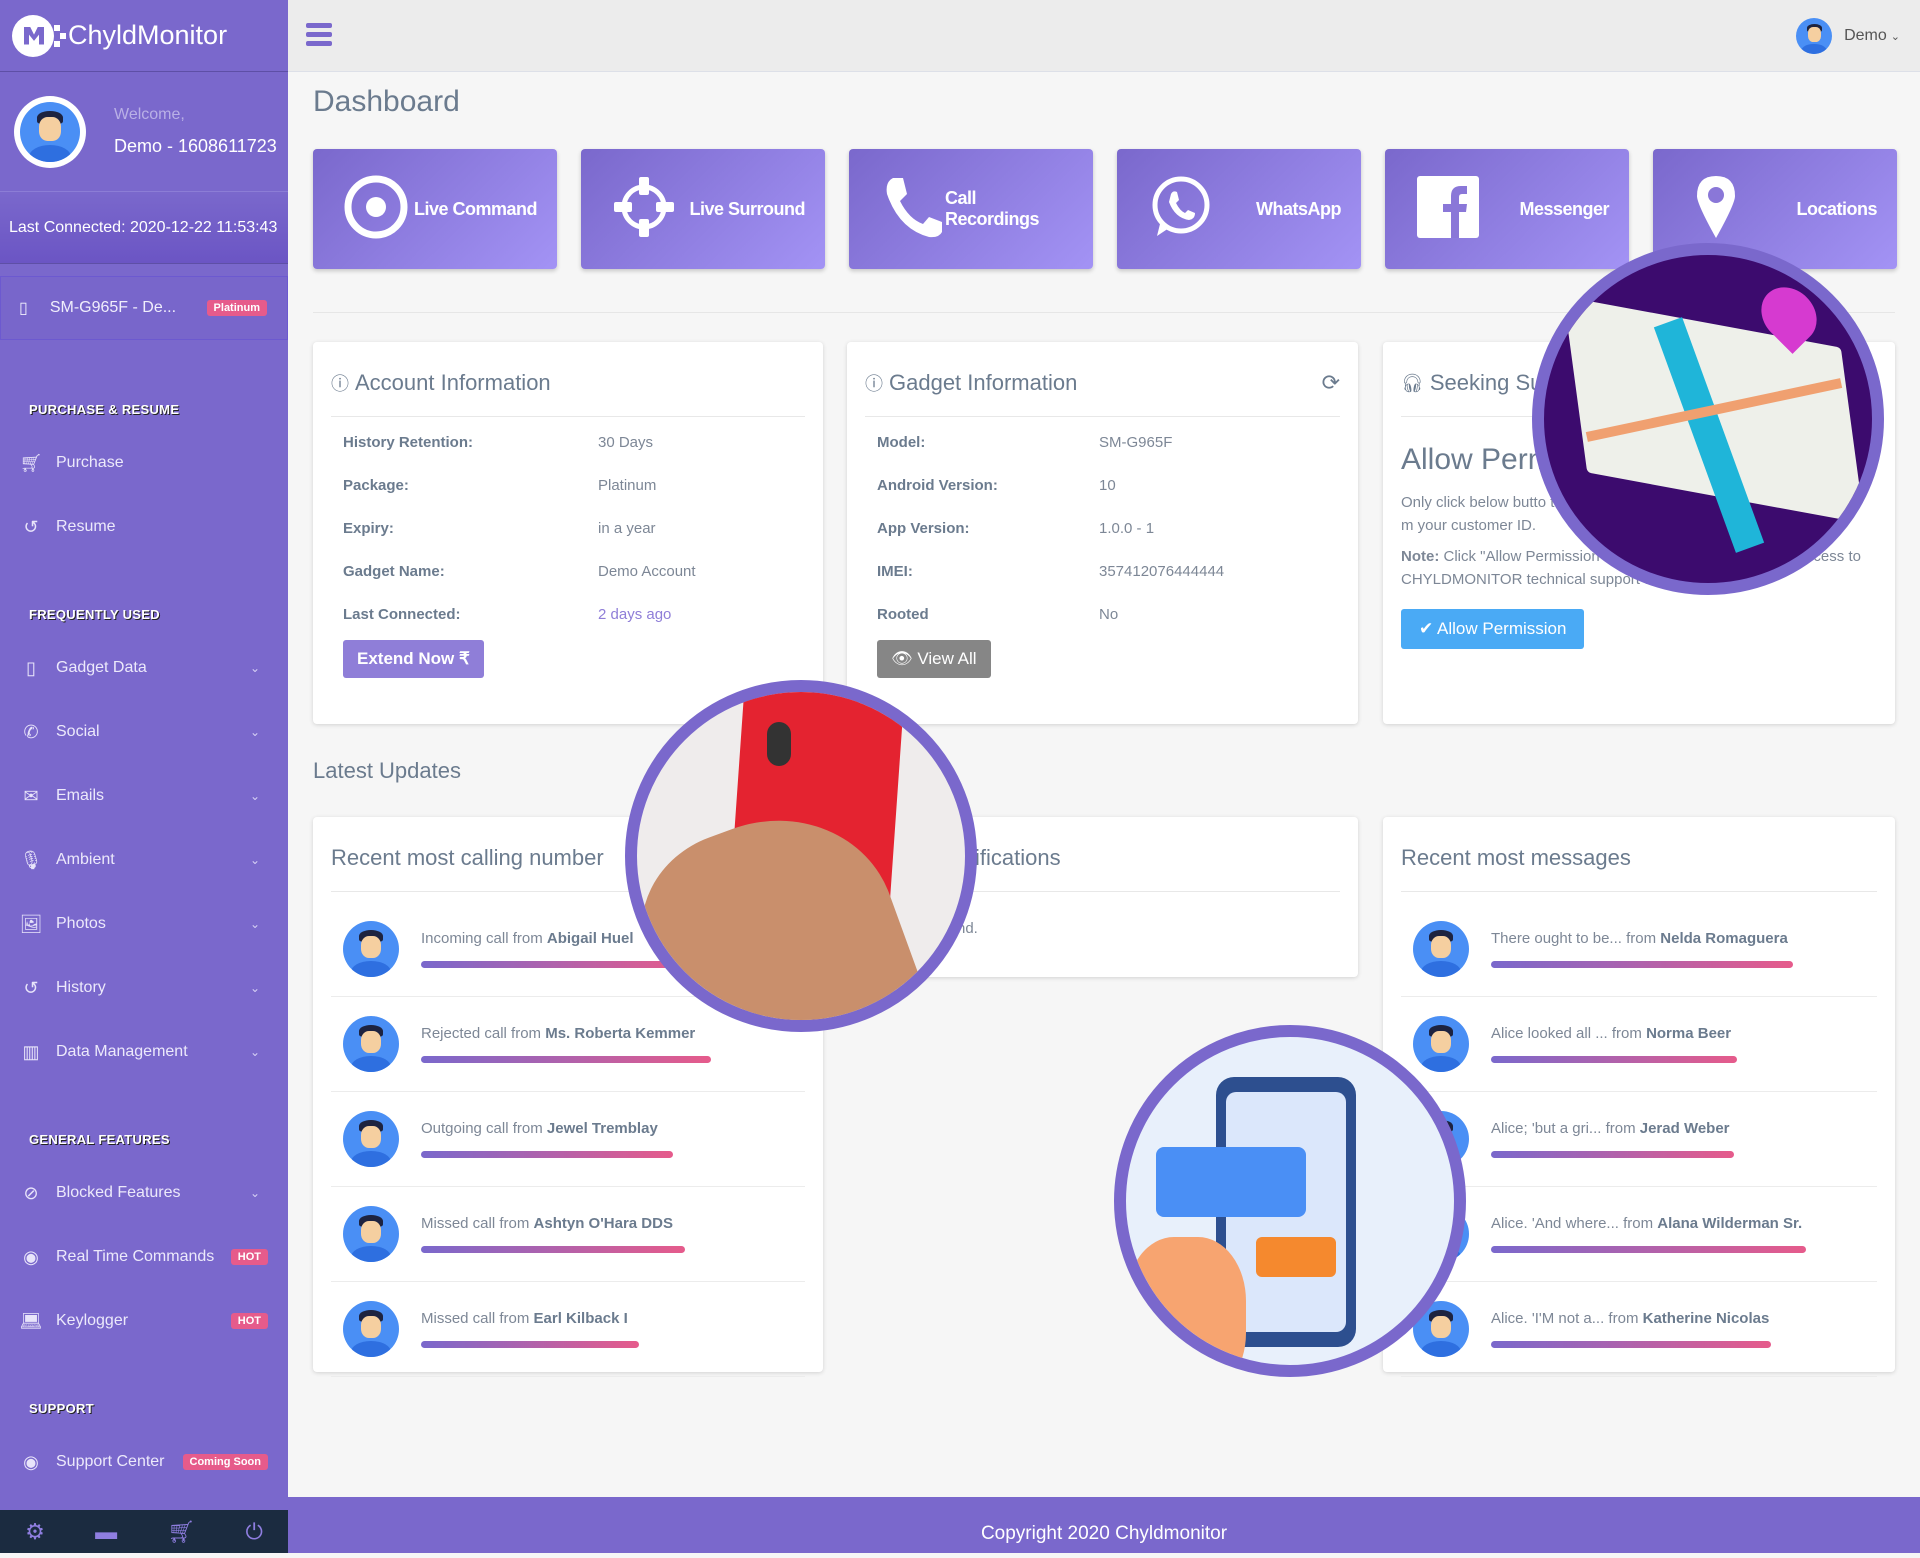 The height and width of the screenshot is (1558, 1920). Describe the element at coordinates (983, 383) in the screenshot. I see `card-title: Gadget Information` at that location.